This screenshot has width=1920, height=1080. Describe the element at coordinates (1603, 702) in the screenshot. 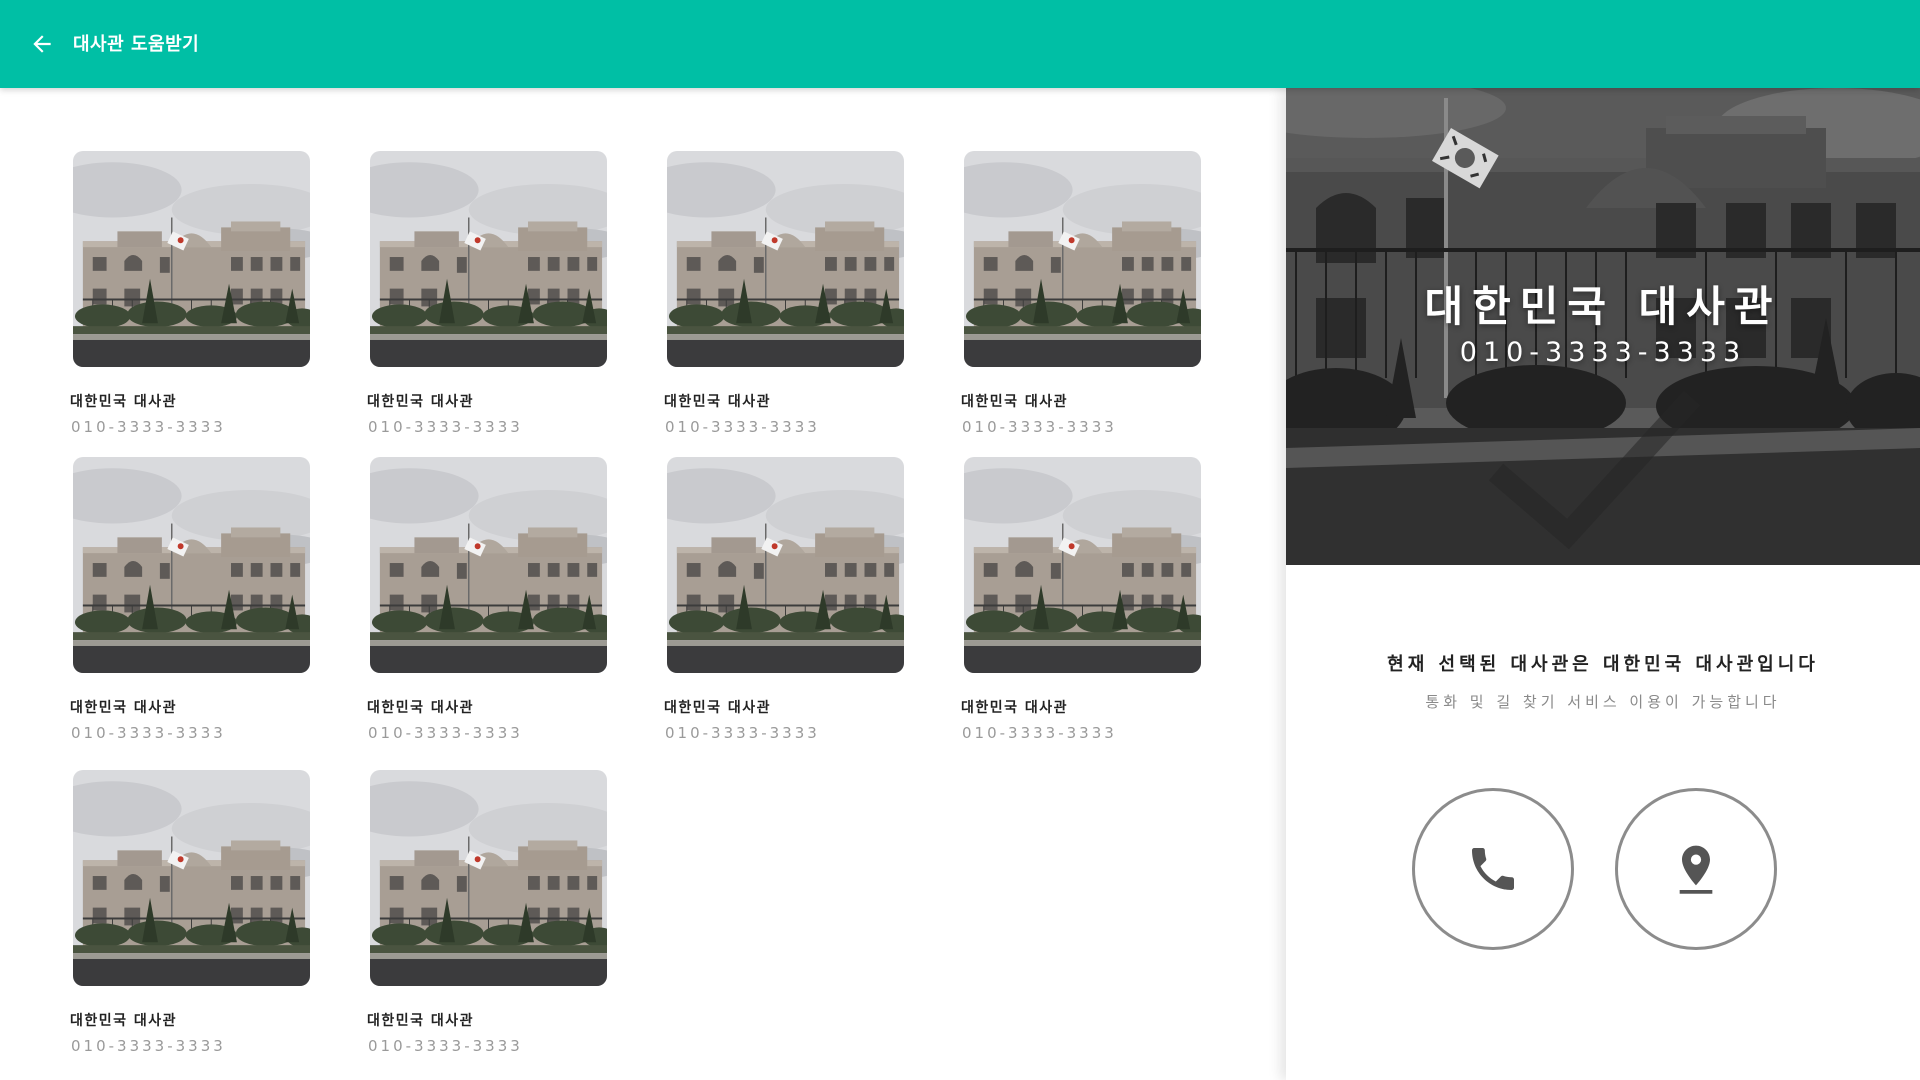

I see `services-available-text: 통화 및 길 찾기 서비스 이용이 가능합니다` at that location.